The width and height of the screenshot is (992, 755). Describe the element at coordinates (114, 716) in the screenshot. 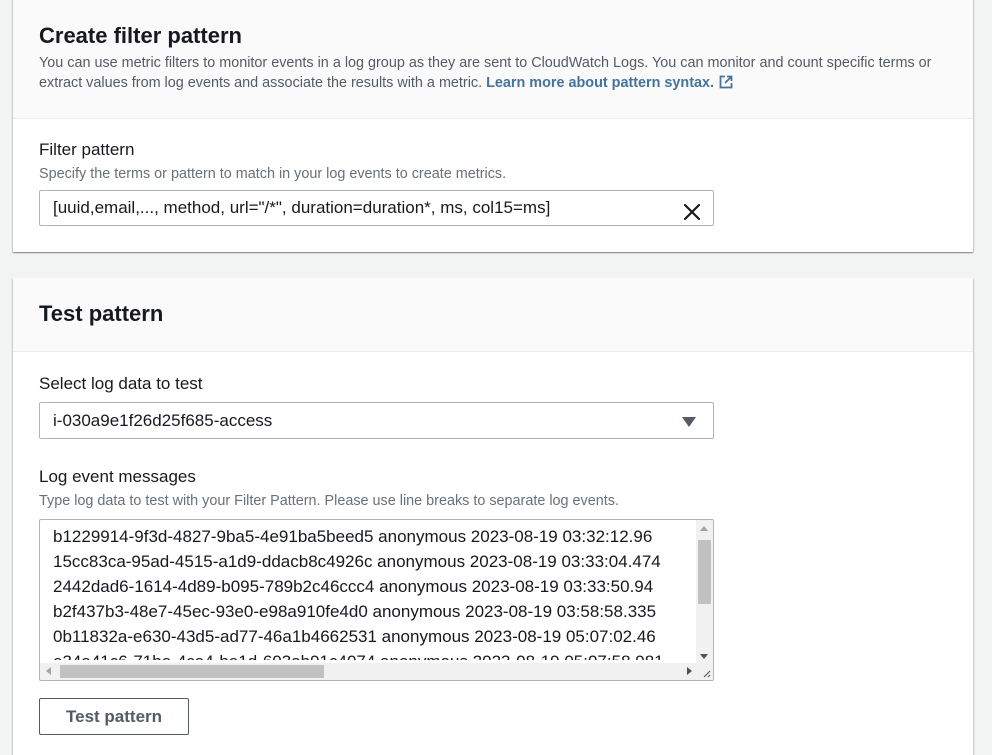

I see `test-pattern-button: Test pattern` at that location.